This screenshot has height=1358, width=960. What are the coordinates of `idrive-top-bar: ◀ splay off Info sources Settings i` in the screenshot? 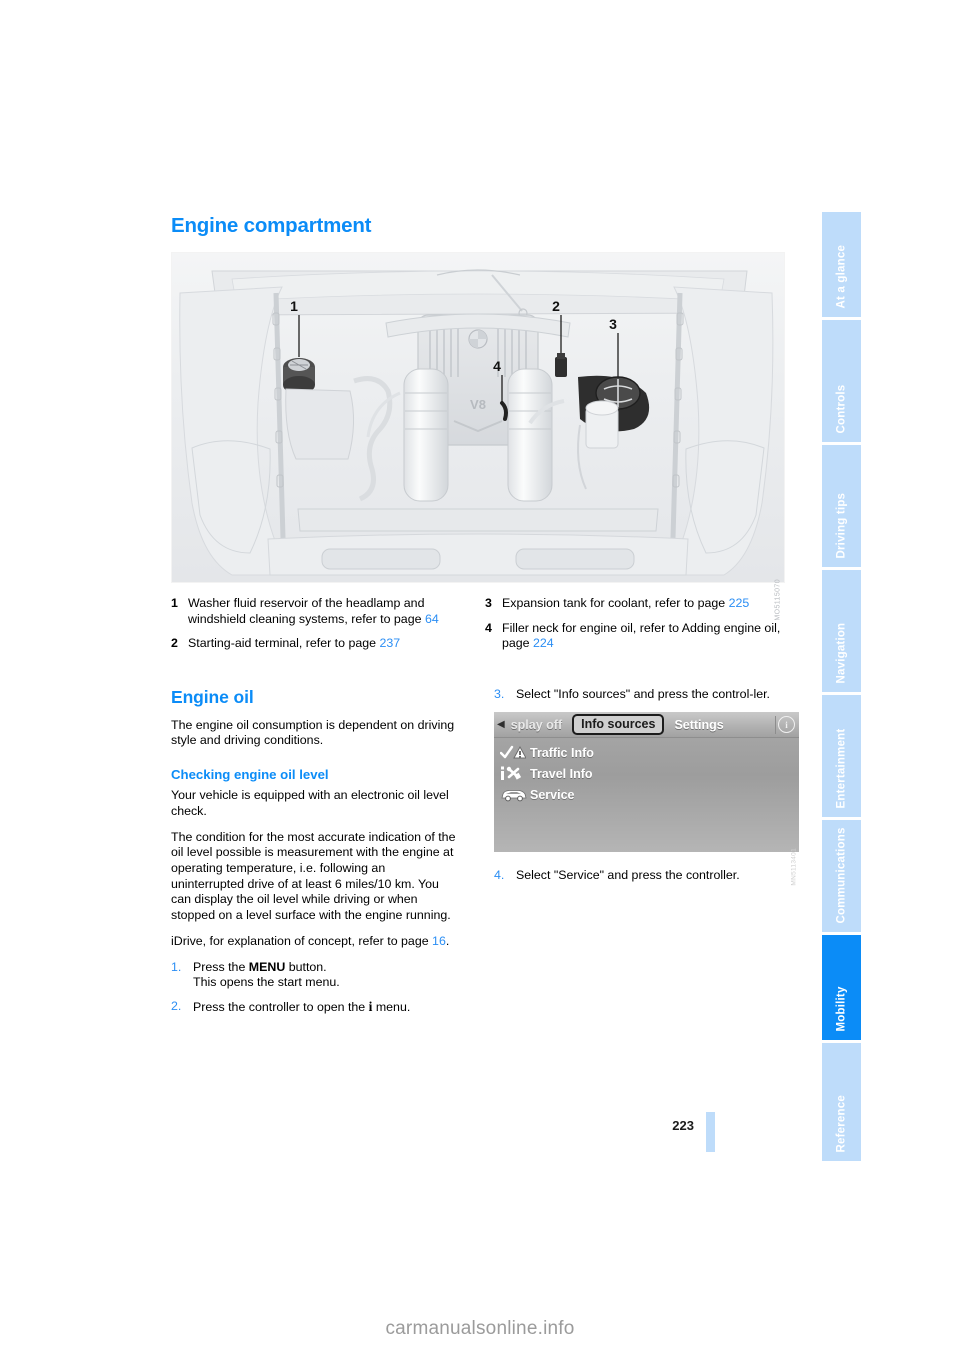 It's located at (646, 725).